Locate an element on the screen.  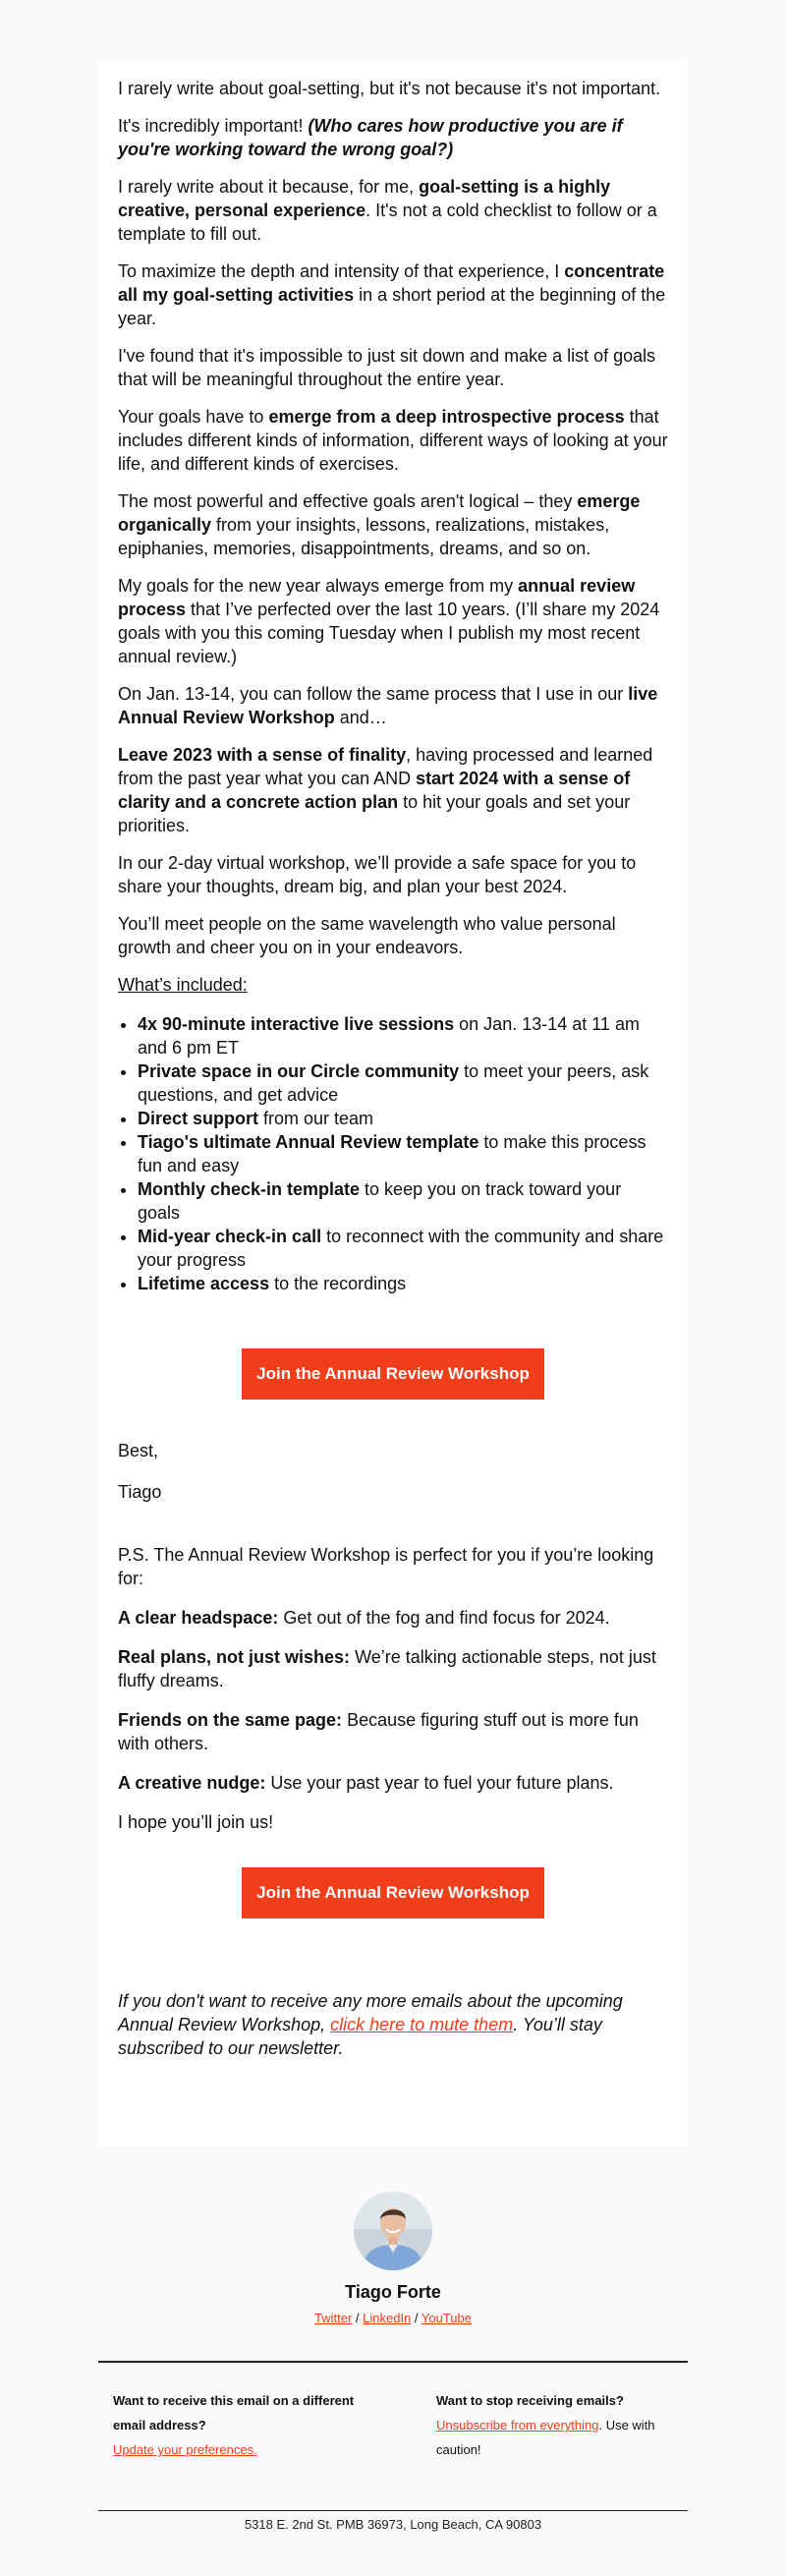
bold-text: Friends on the same page: is located at coordinates (230, 1720).